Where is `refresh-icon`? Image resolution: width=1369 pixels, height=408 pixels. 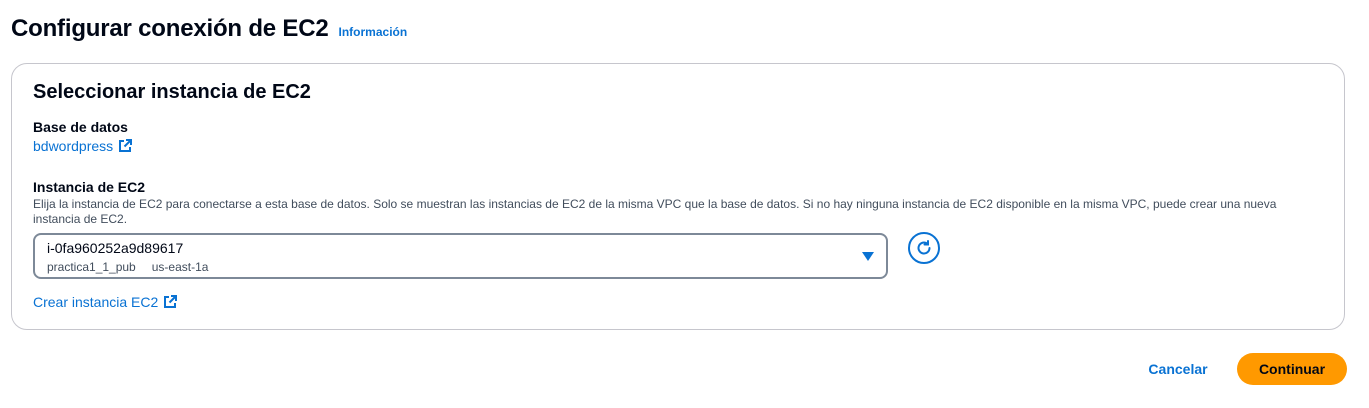 refresh-icon is located at coordinates (924, 248).